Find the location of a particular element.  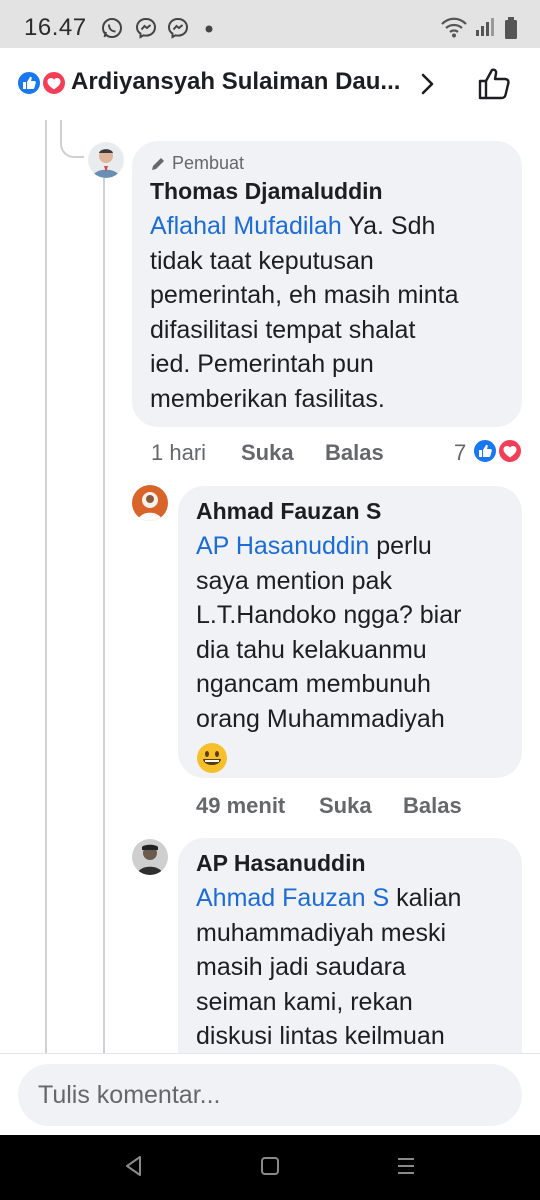

pencil-icon is located at coordinates (158, 163).